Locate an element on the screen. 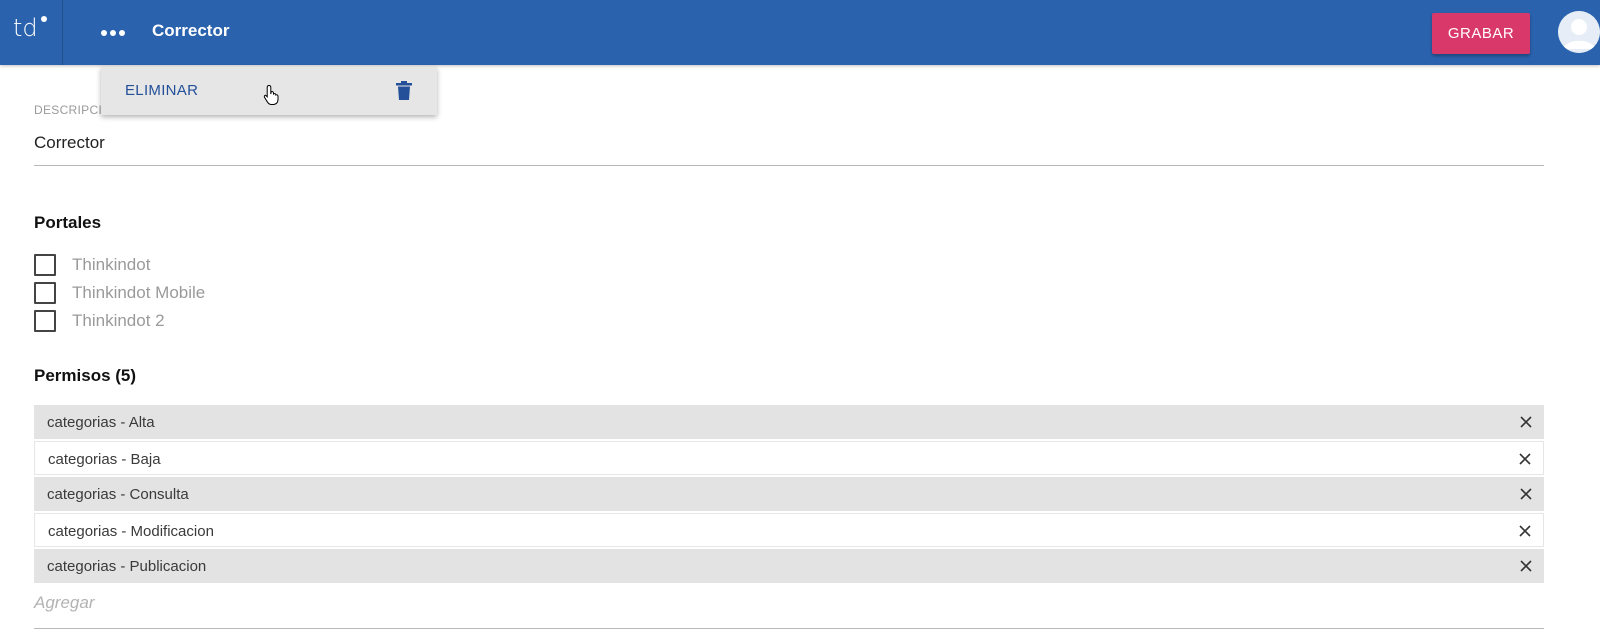 This screenshot has height=641, width=1600. save-button: GRABAR is located at coordinates (1481, 33).